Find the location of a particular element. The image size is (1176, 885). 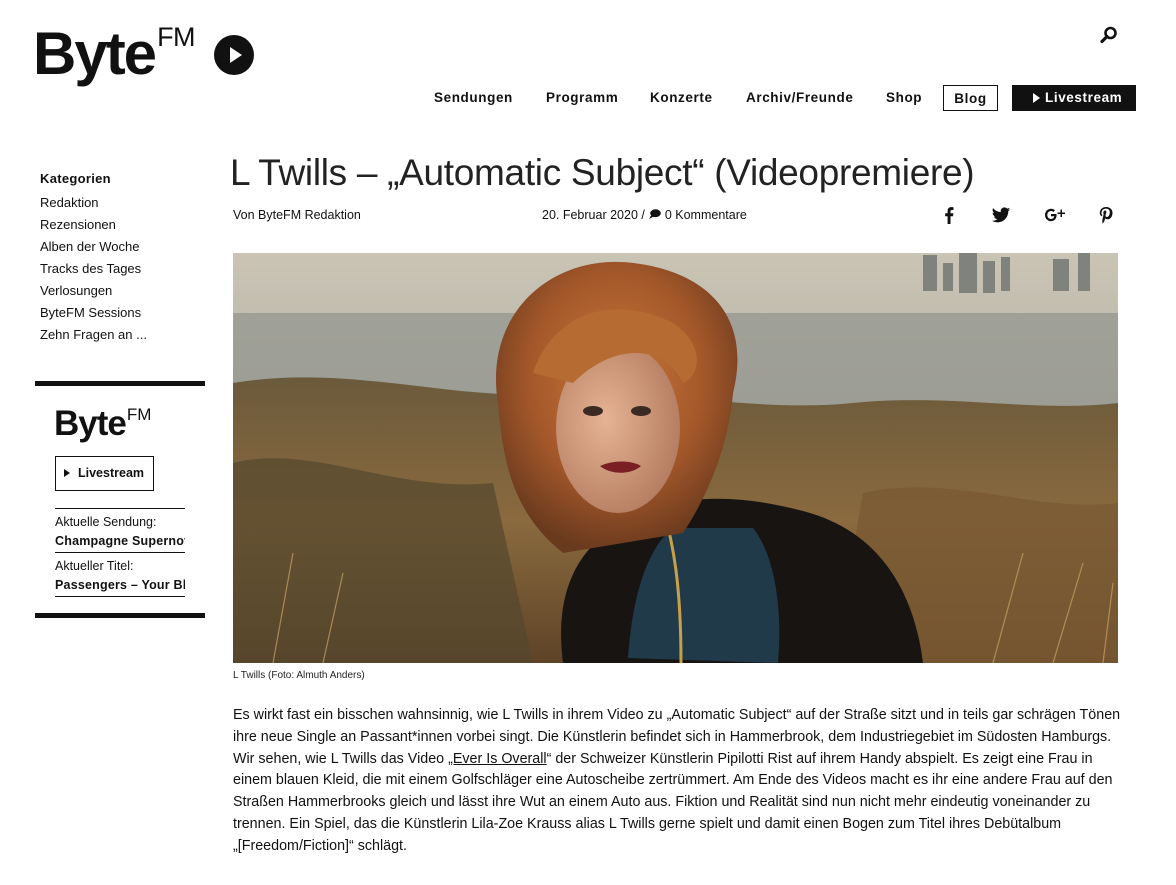

image-caption: L Twills (Foto: Almuth Anders) is located at coordinates (299, 675).